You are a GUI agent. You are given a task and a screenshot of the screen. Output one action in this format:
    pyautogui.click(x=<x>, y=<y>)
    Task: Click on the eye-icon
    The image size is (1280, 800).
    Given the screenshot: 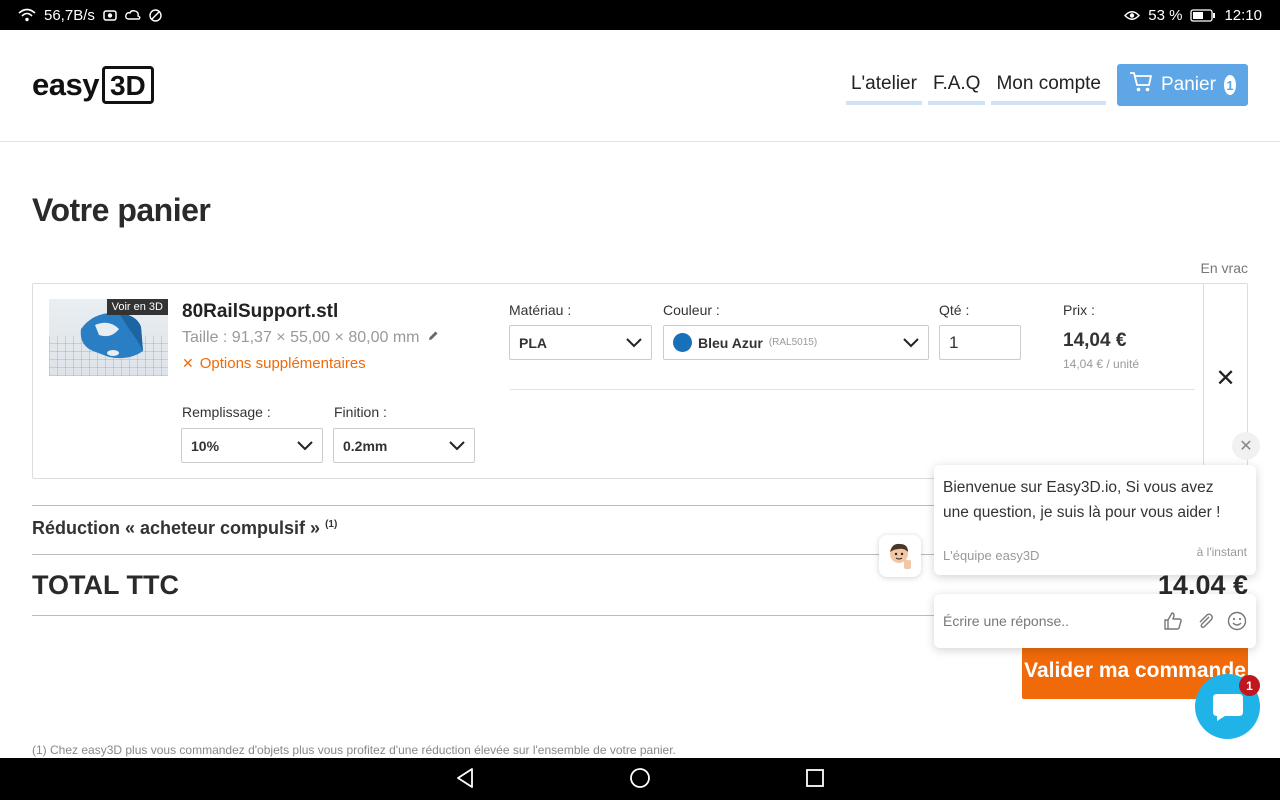 What is the action you would take?
    pyautogui.click(x=1132, y=15)
    